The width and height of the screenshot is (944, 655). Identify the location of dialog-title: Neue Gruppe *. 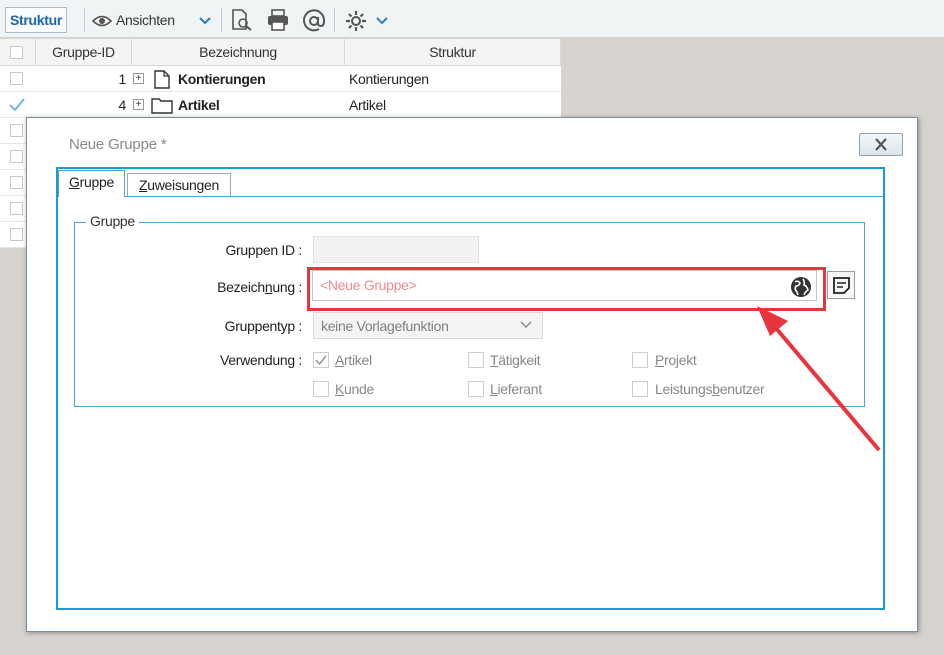
(118, 144).